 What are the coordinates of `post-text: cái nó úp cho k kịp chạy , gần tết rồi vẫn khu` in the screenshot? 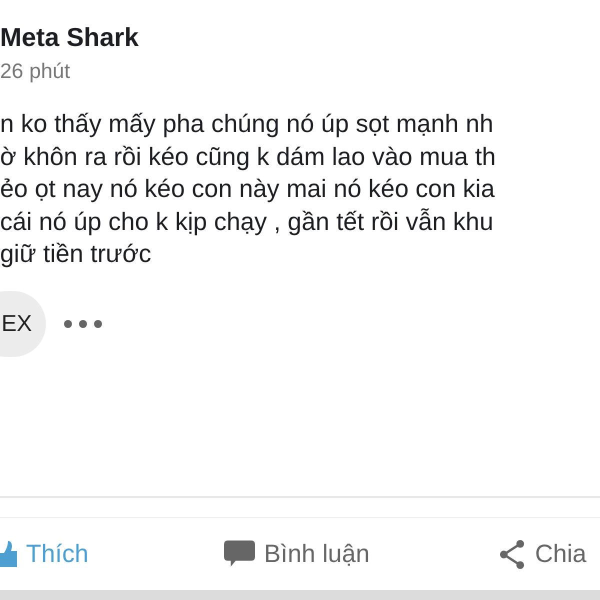 It's located at (247, 222).